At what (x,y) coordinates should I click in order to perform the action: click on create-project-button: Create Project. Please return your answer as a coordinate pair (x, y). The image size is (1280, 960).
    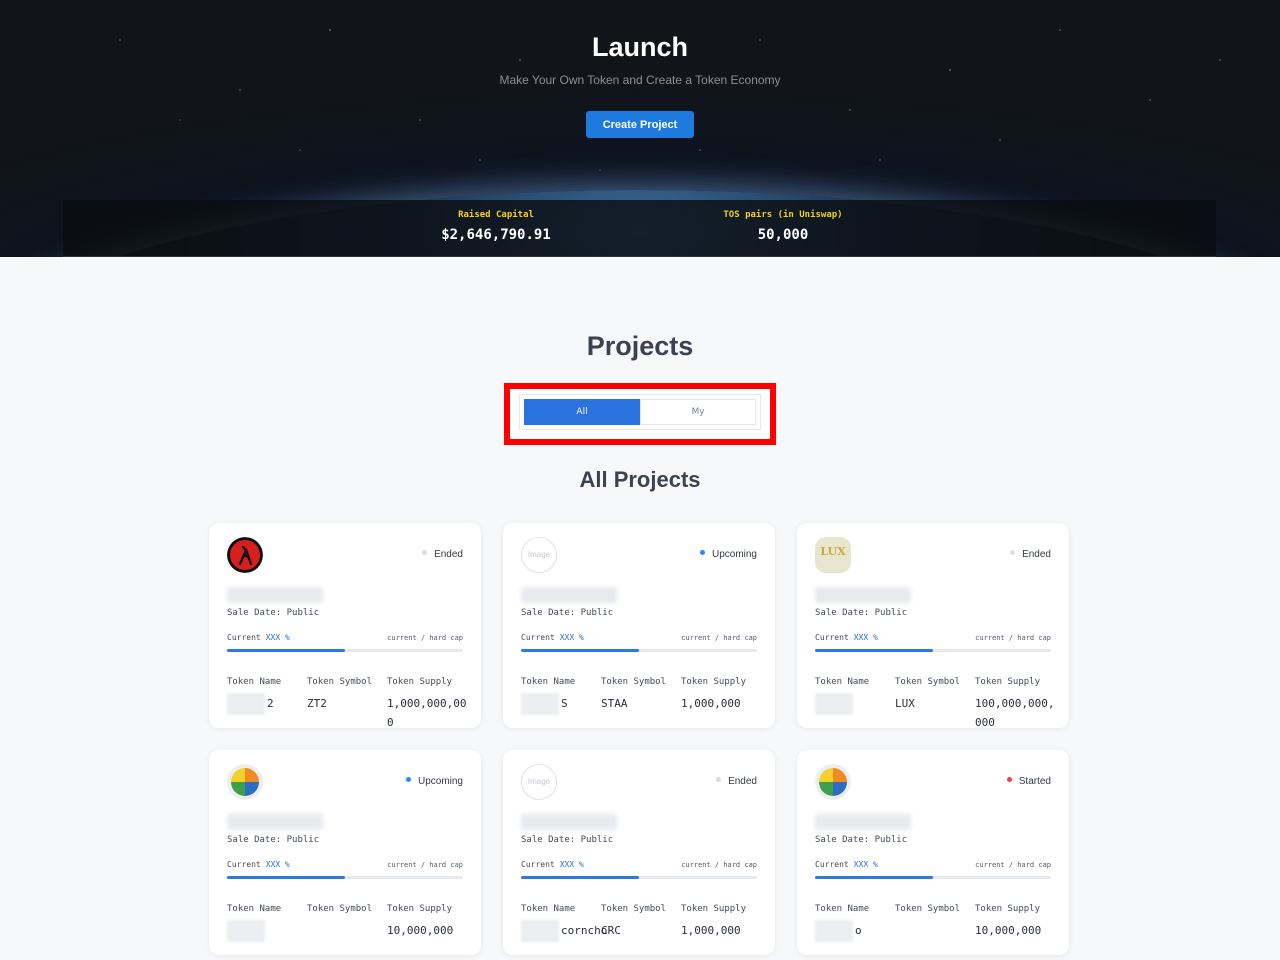
    Looking at the image, I should click on (640, 124).